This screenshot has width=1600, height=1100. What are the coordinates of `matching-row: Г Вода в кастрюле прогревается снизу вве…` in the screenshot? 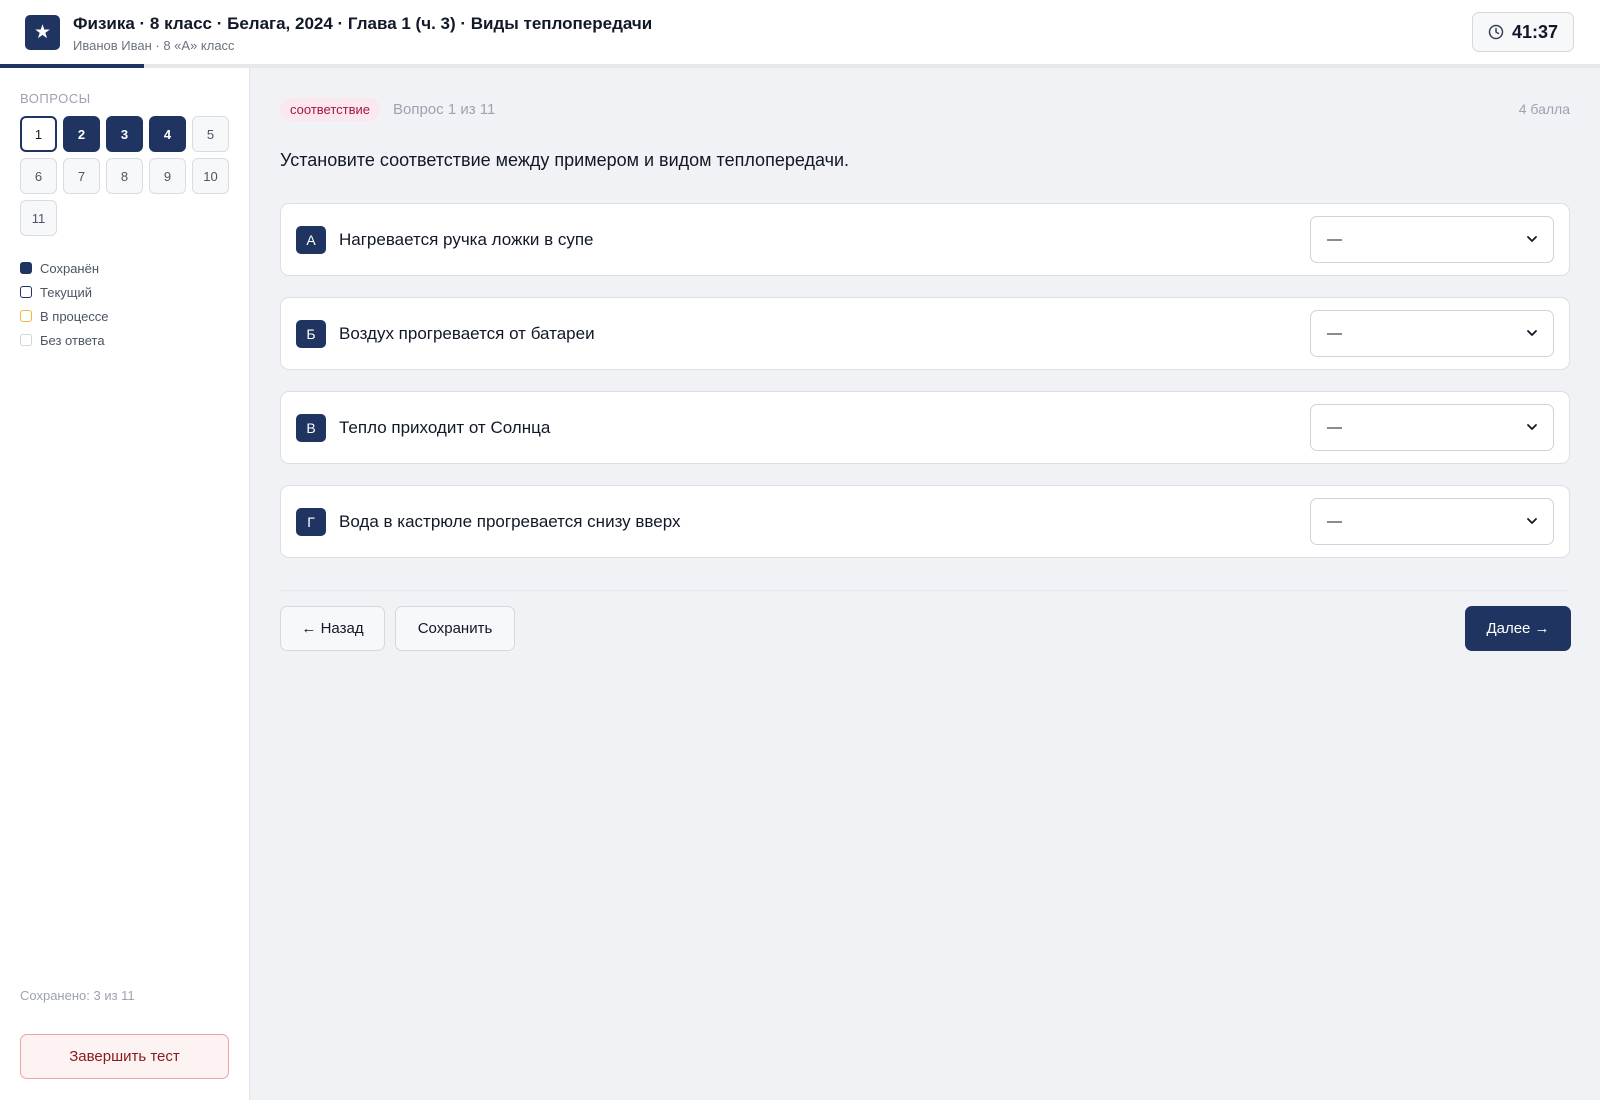 It's located at (925, 521).